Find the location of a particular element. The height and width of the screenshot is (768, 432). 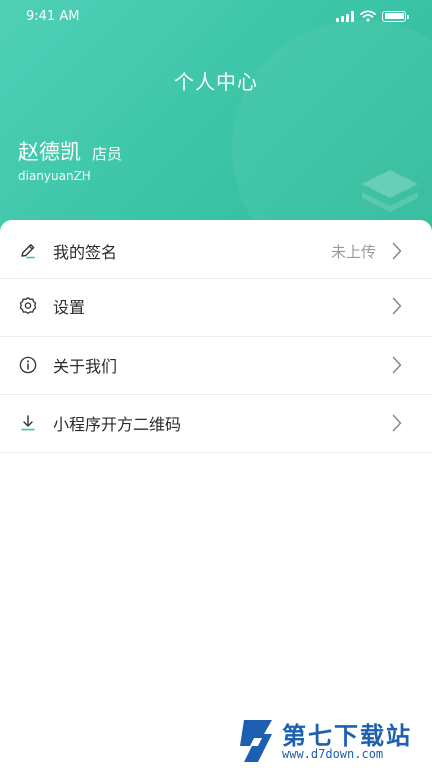

signature-status: 未上传 is located at coordinates (353, 251).